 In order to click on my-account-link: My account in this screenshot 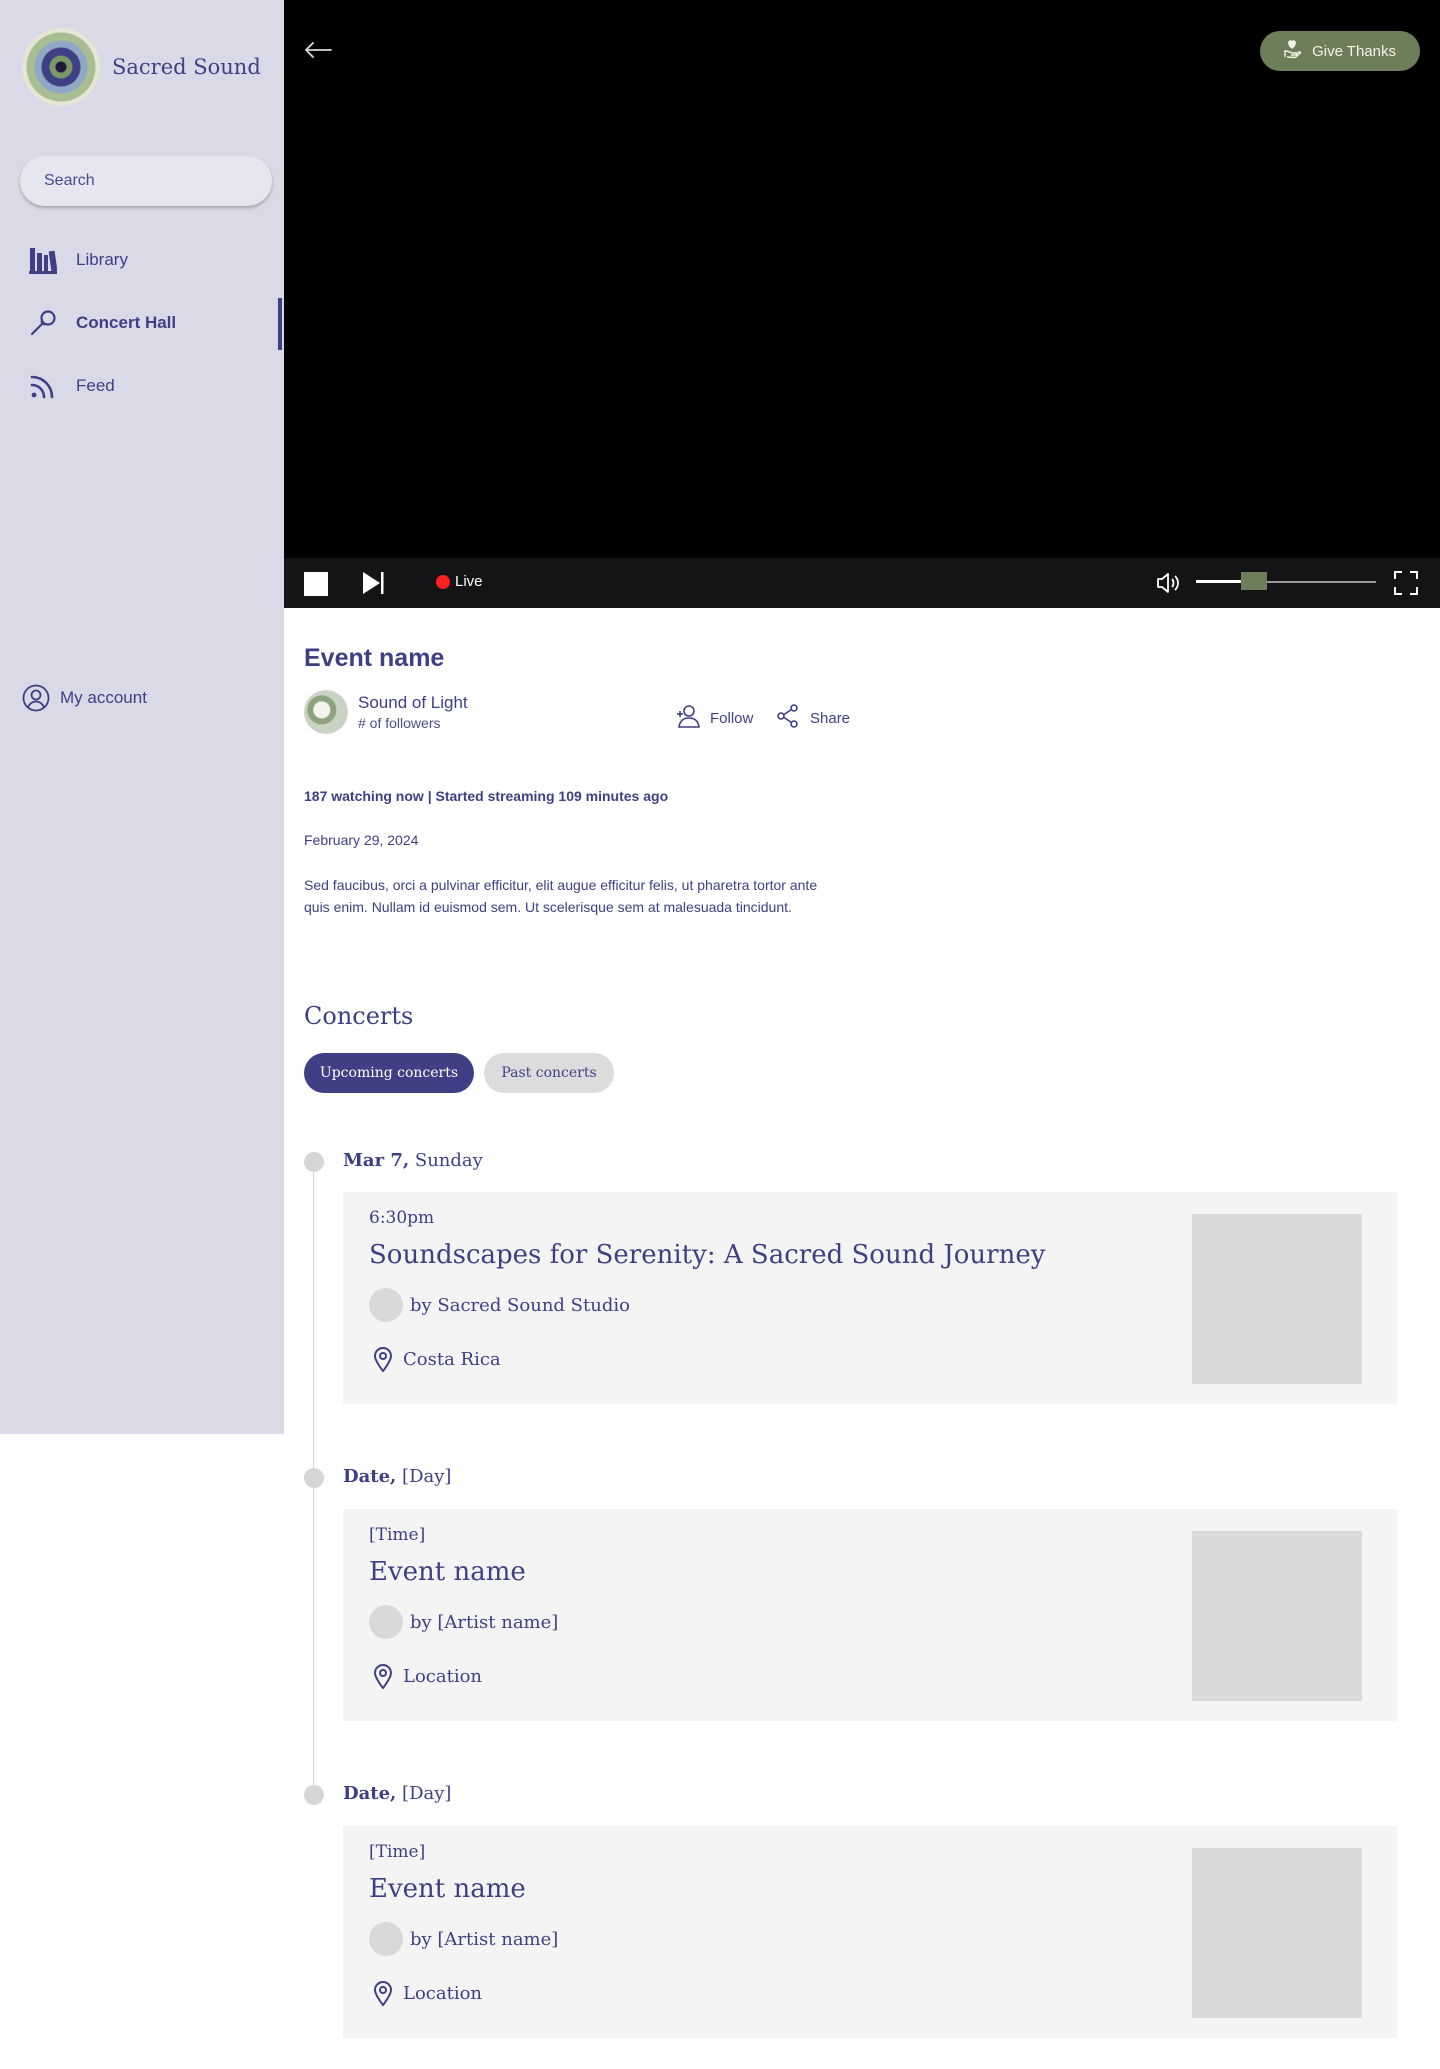, I will do `click(84, 698)`.